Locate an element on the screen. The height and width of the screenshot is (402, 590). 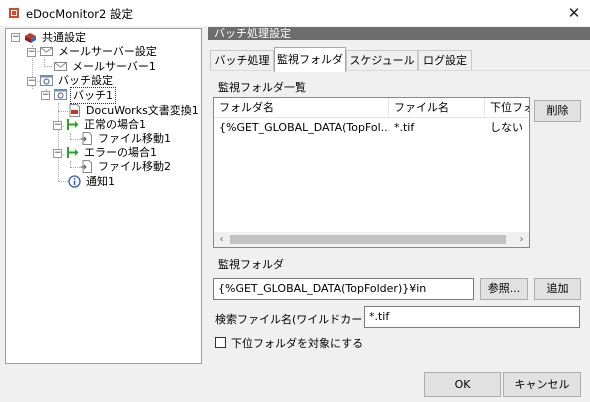
table-cell-file: *.tif is located at coordinates (437, 128).